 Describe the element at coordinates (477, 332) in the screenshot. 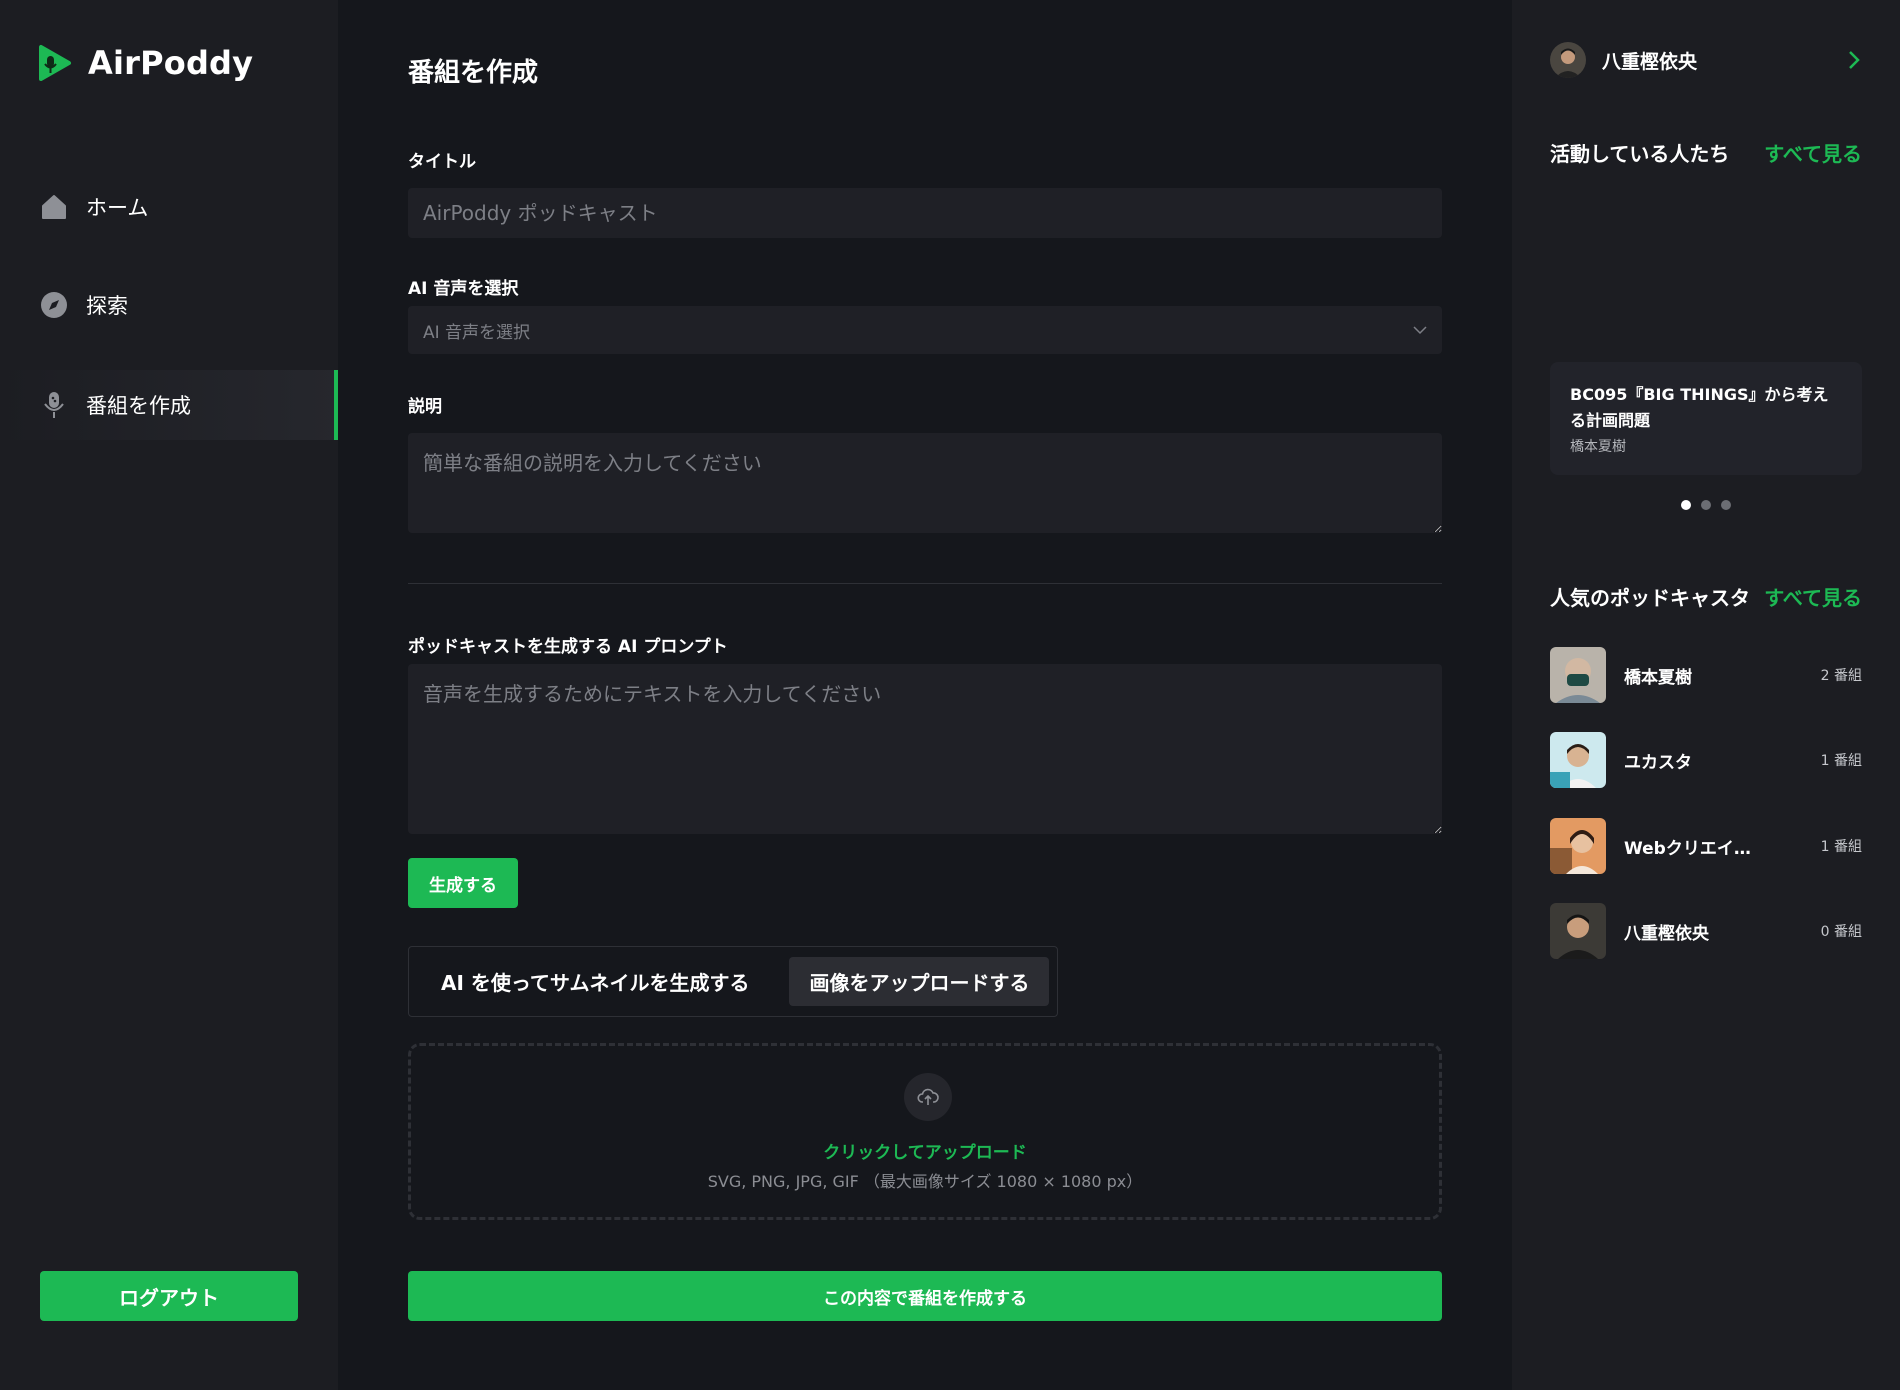

I see `voice-select-value: AI 音声を選択` at that location.